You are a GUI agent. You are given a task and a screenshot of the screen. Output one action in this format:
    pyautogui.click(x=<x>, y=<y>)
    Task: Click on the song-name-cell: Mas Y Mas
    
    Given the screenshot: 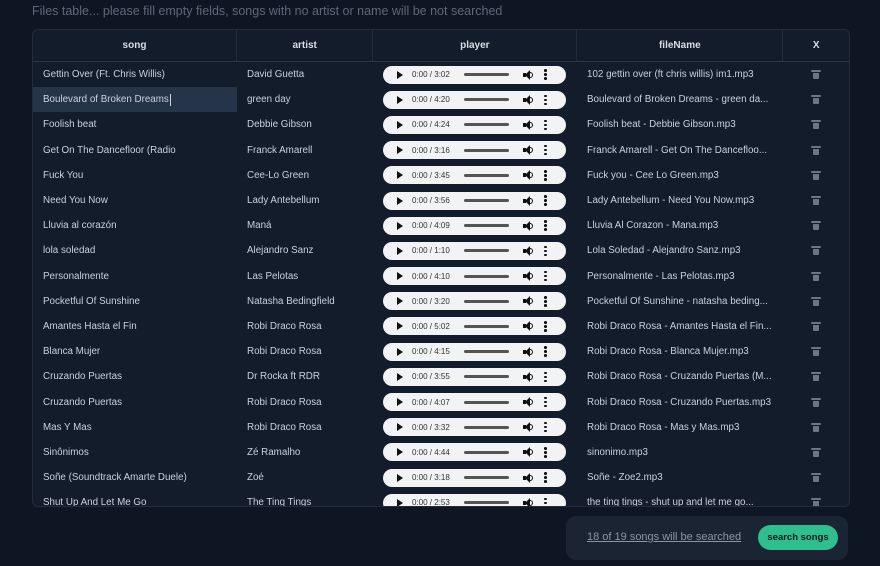 What is the action you would take?
    pyautogui.click(x=135, y=427)
    